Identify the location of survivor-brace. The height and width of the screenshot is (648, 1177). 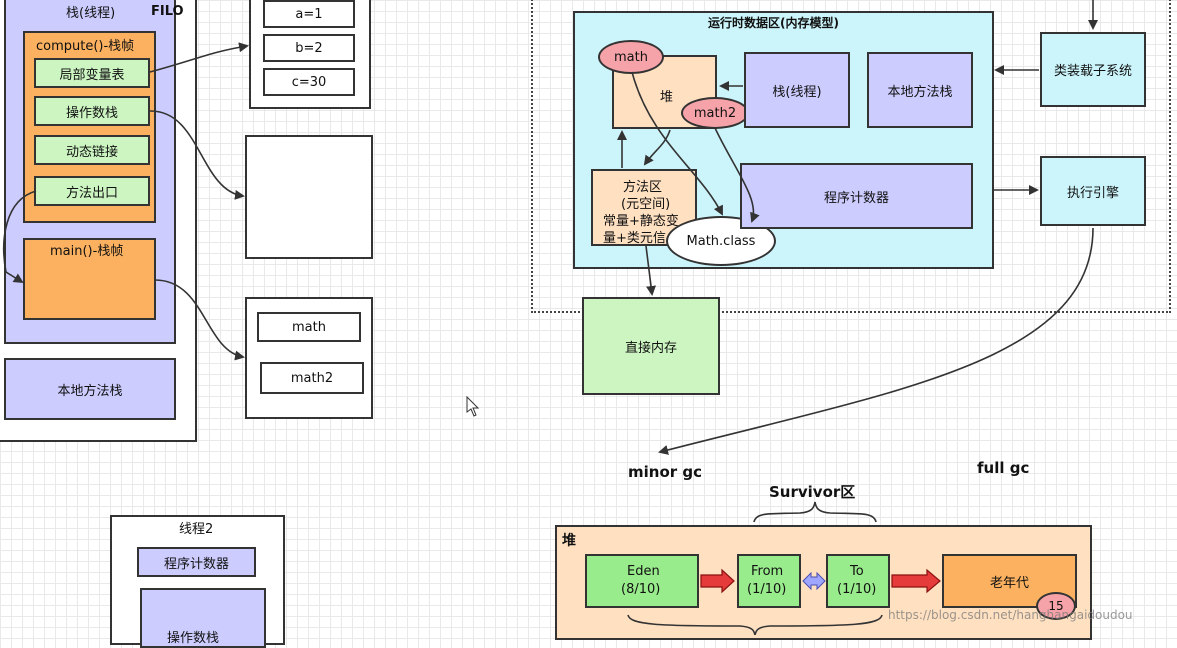
(815, 512).